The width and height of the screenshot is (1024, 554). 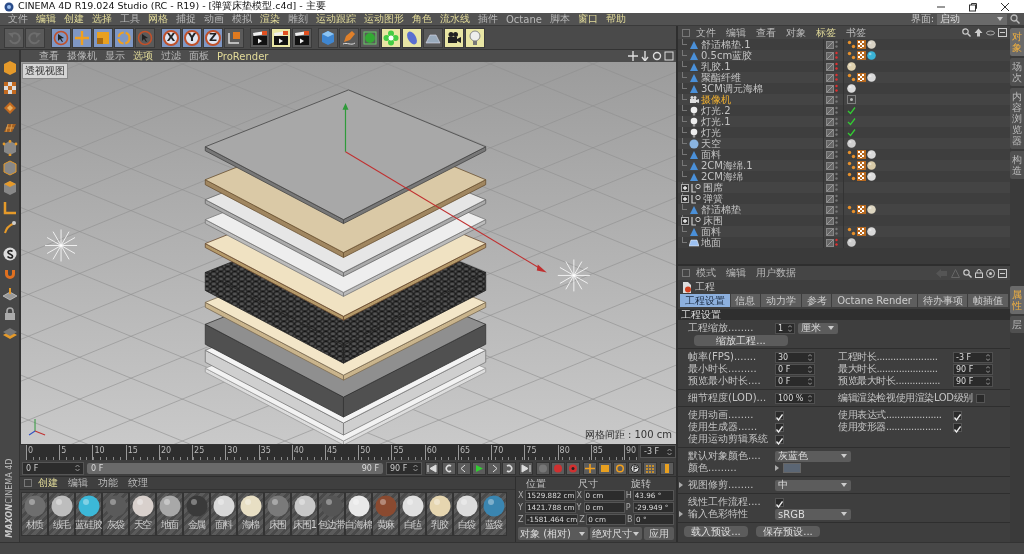 What do you see at coordinates (711, 143) in the screenshot?
I see `object-name: 天空` at bounding box center [711, 143].